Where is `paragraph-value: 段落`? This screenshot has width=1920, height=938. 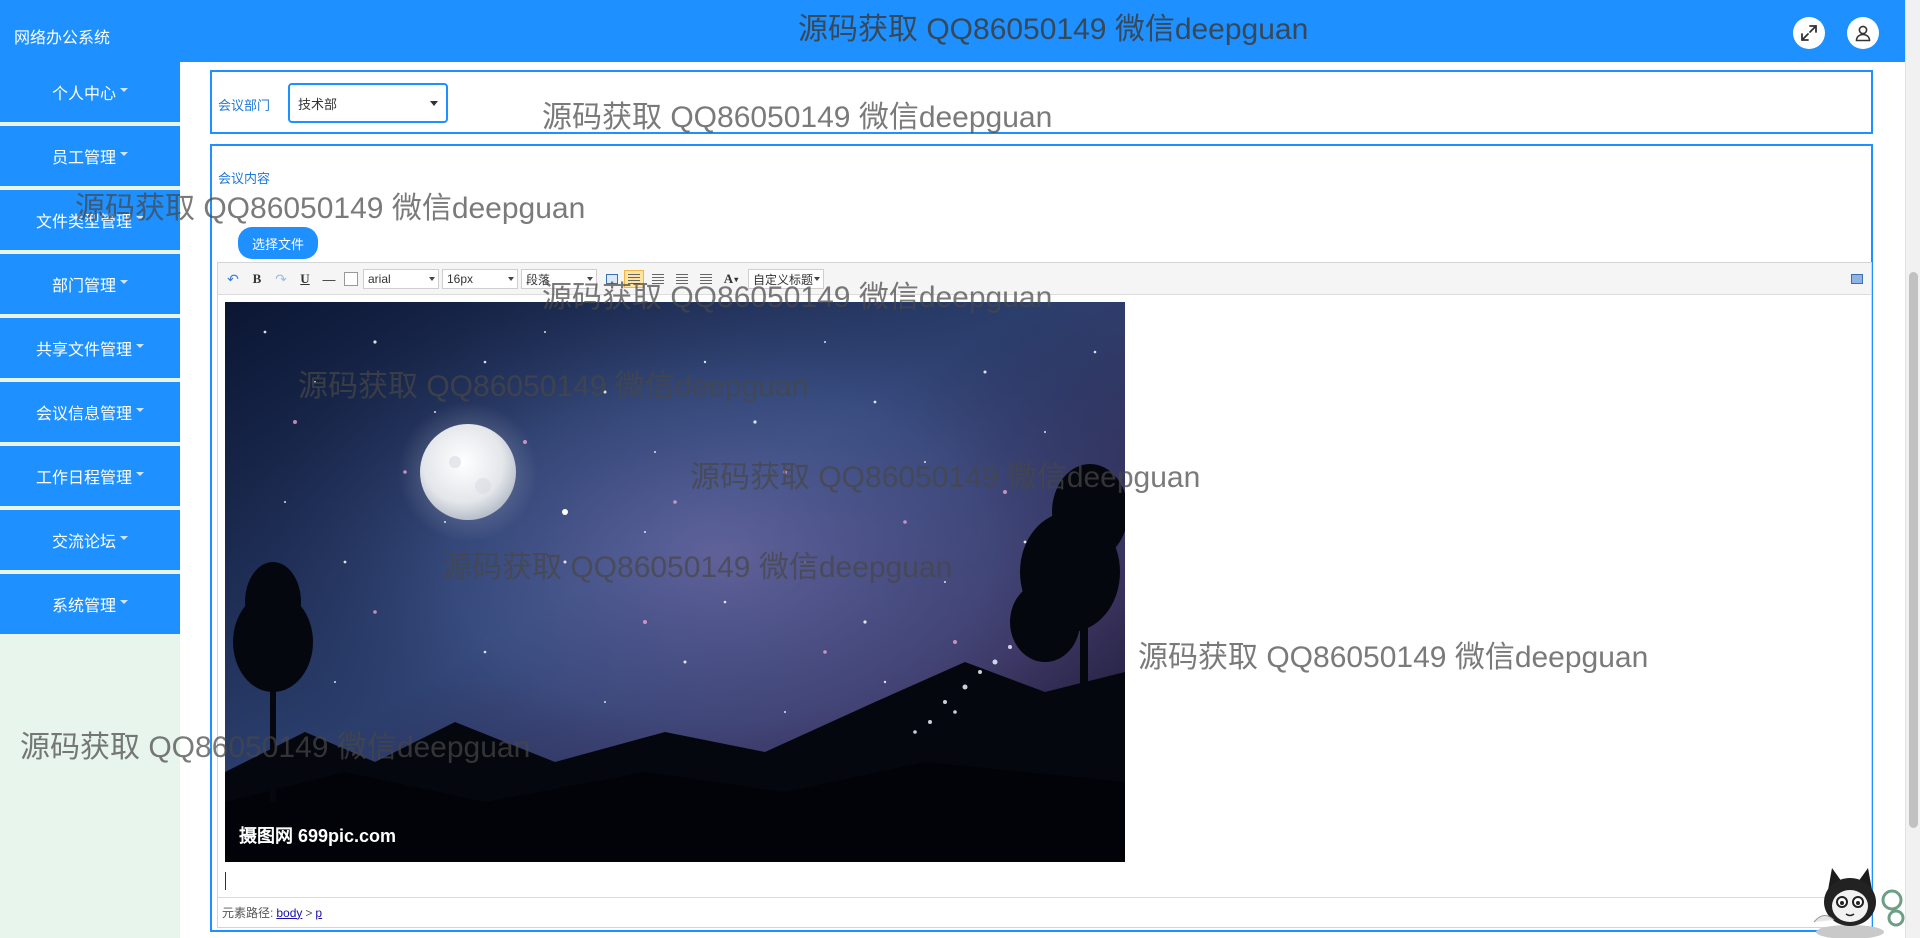
paragraph-value: 段落 is located at coordinates (538, 279).